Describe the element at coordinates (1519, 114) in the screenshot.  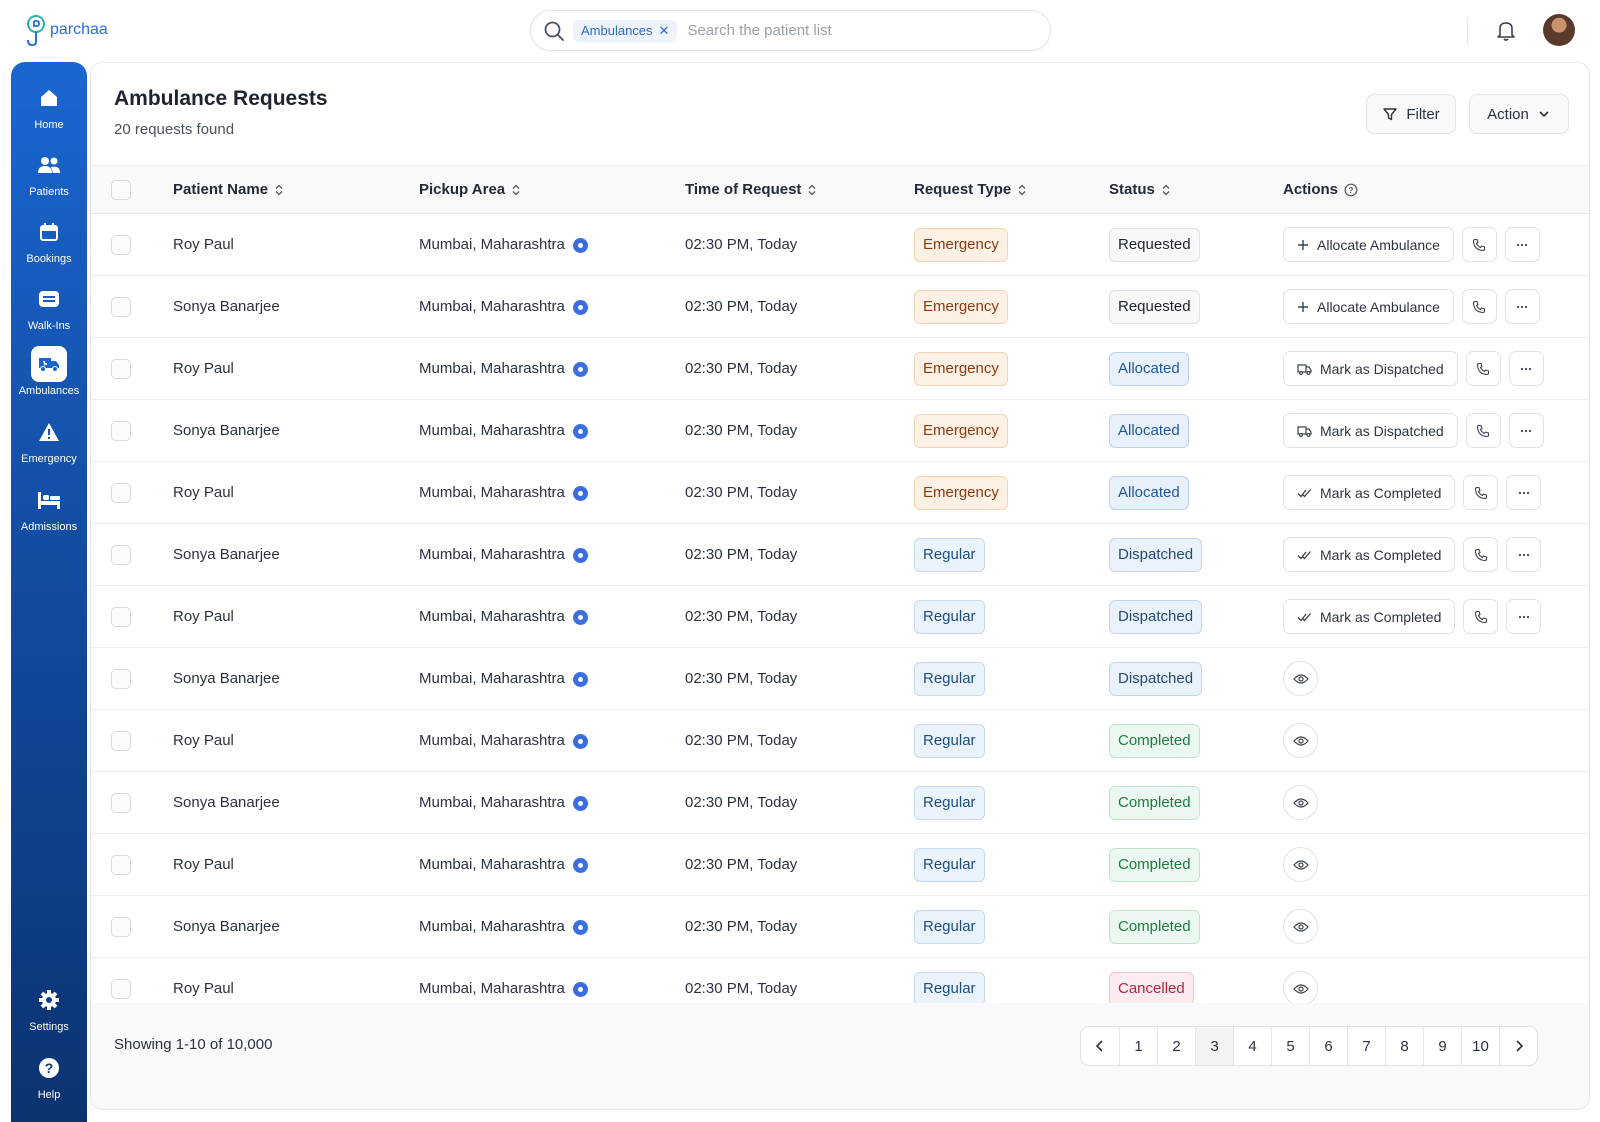
I see `action-dropdown: Action` at that location.